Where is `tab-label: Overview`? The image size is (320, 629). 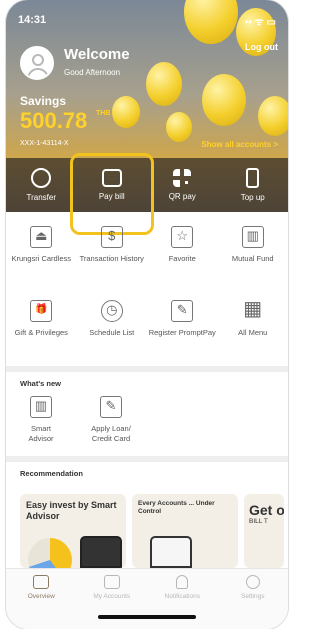
tab-label: Overview is located at coordinates (41, 596).